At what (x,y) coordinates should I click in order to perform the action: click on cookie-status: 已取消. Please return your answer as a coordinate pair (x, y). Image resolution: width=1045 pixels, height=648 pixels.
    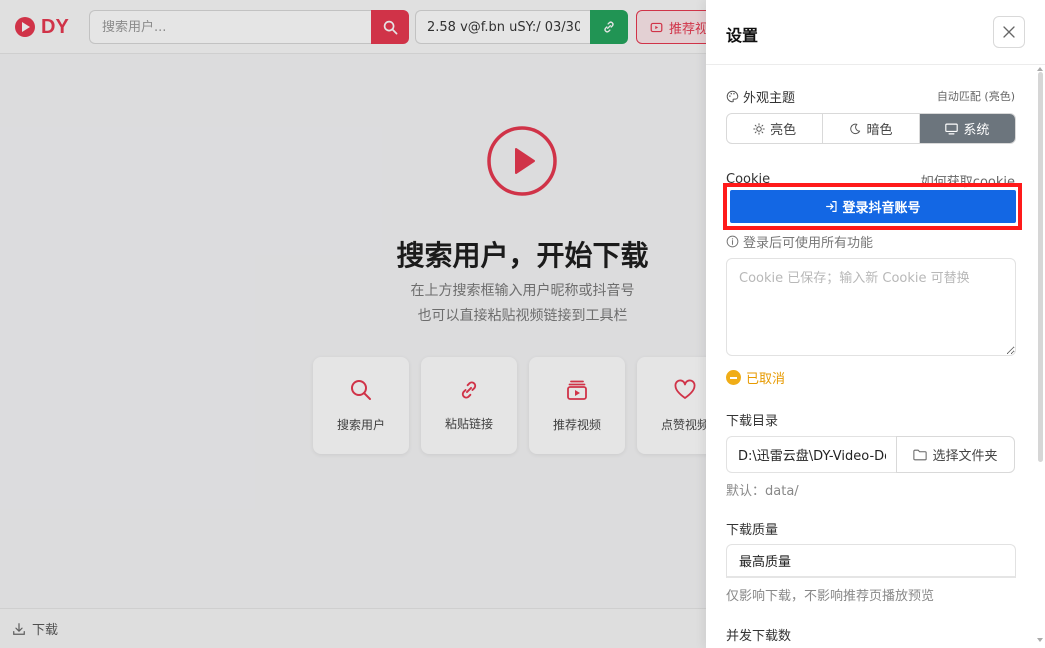
    Looking at the image, I should click on (755, 377).